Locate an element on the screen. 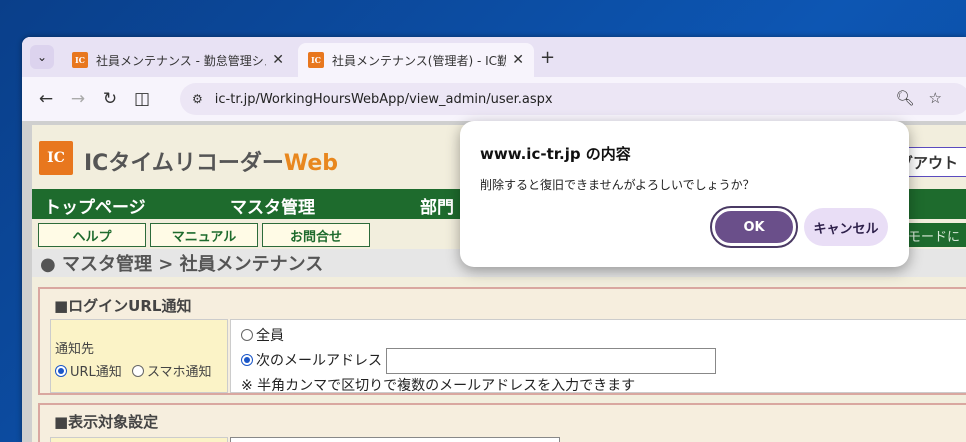  tune-icon: ⚙ is located at coordinates (197, 99).